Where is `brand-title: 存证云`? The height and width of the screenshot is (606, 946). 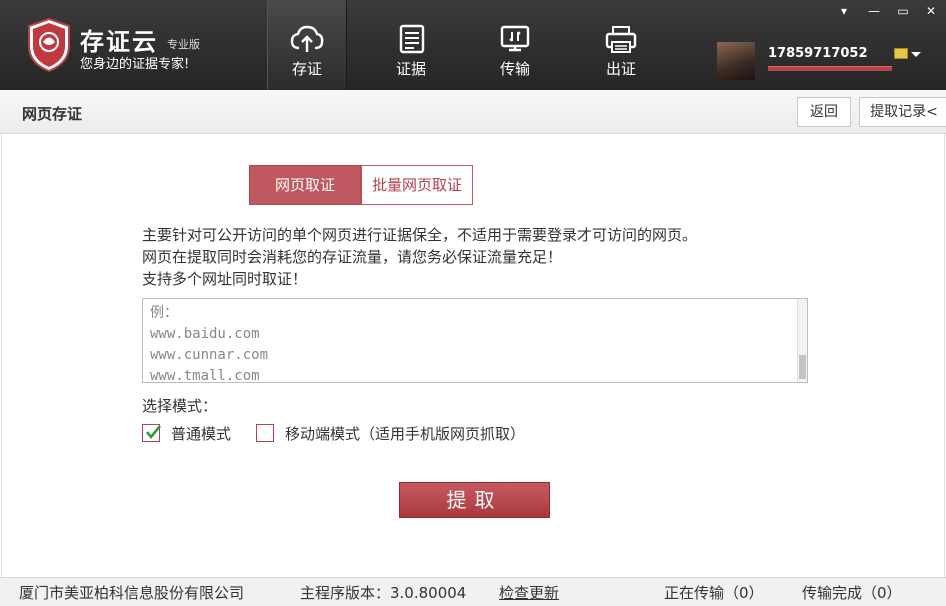
brand-title: 存证云 is located at coordinates (119, 42).